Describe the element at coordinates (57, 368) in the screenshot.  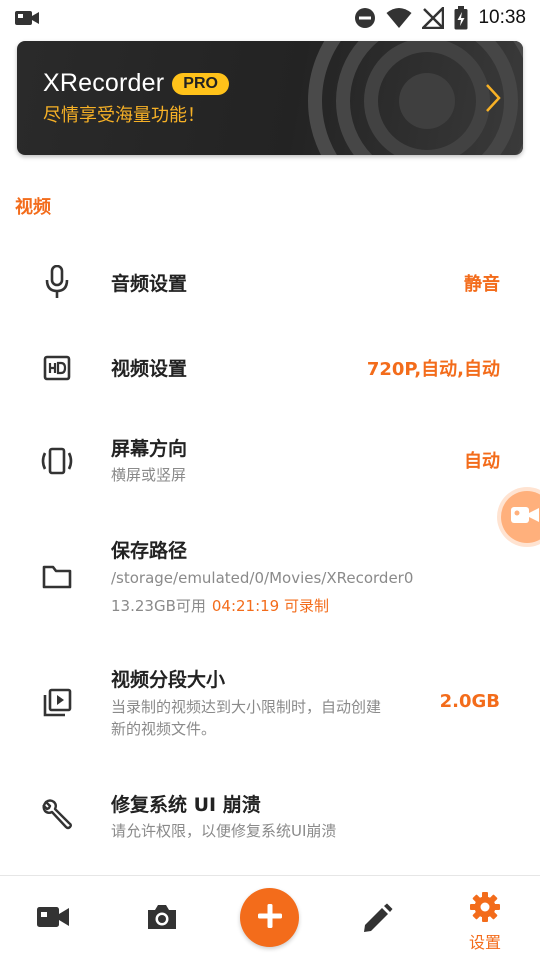
I see `hd-icon` at that location.